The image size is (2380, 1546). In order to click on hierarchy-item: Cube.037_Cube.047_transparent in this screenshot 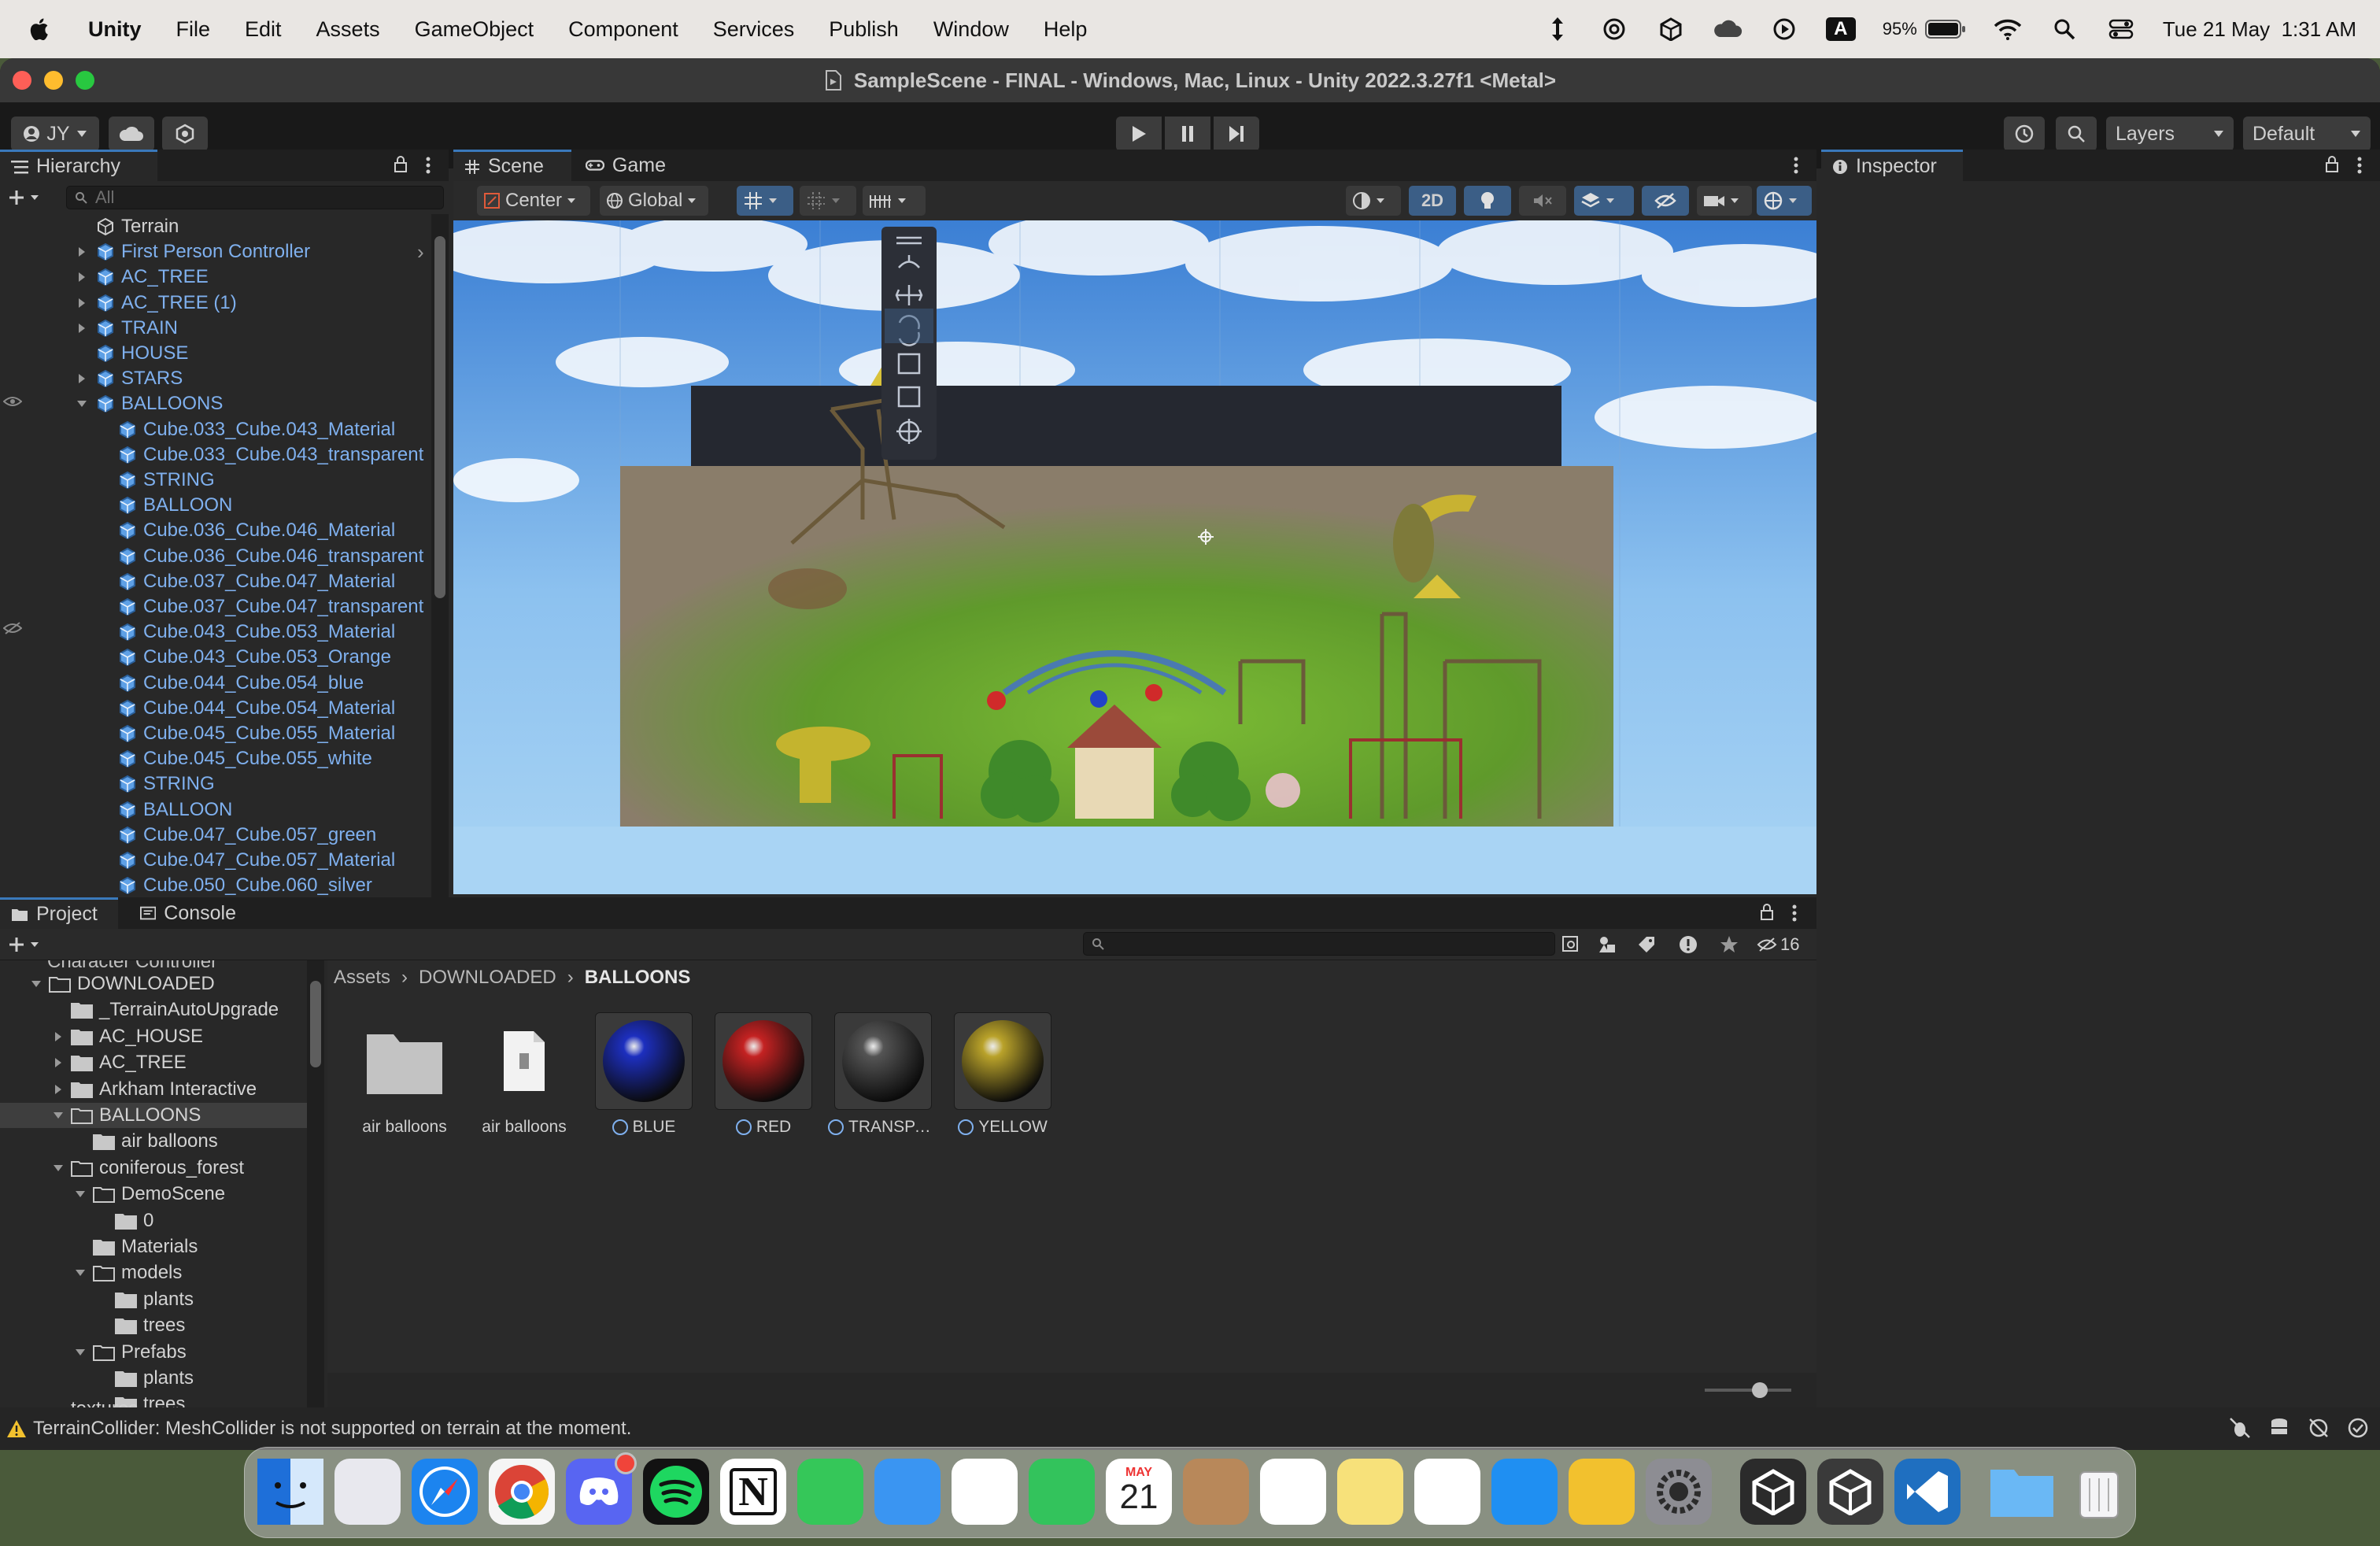, I will do `click(270, 607)`.